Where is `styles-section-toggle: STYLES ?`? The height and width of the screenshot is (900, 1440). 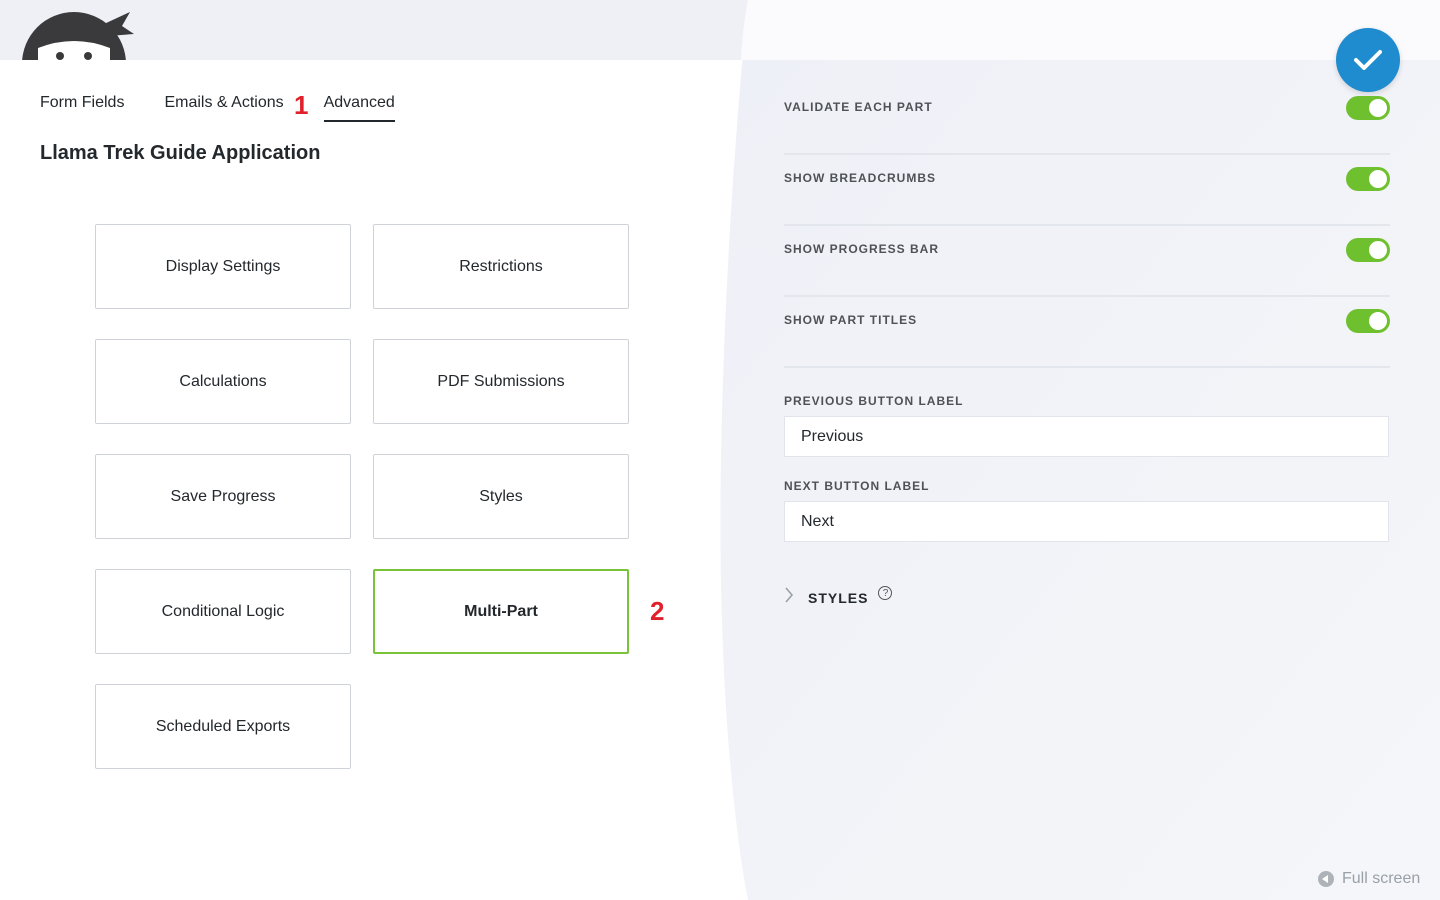 styles-section-toggle: STYLES ? is located at coordinates (838, 595).